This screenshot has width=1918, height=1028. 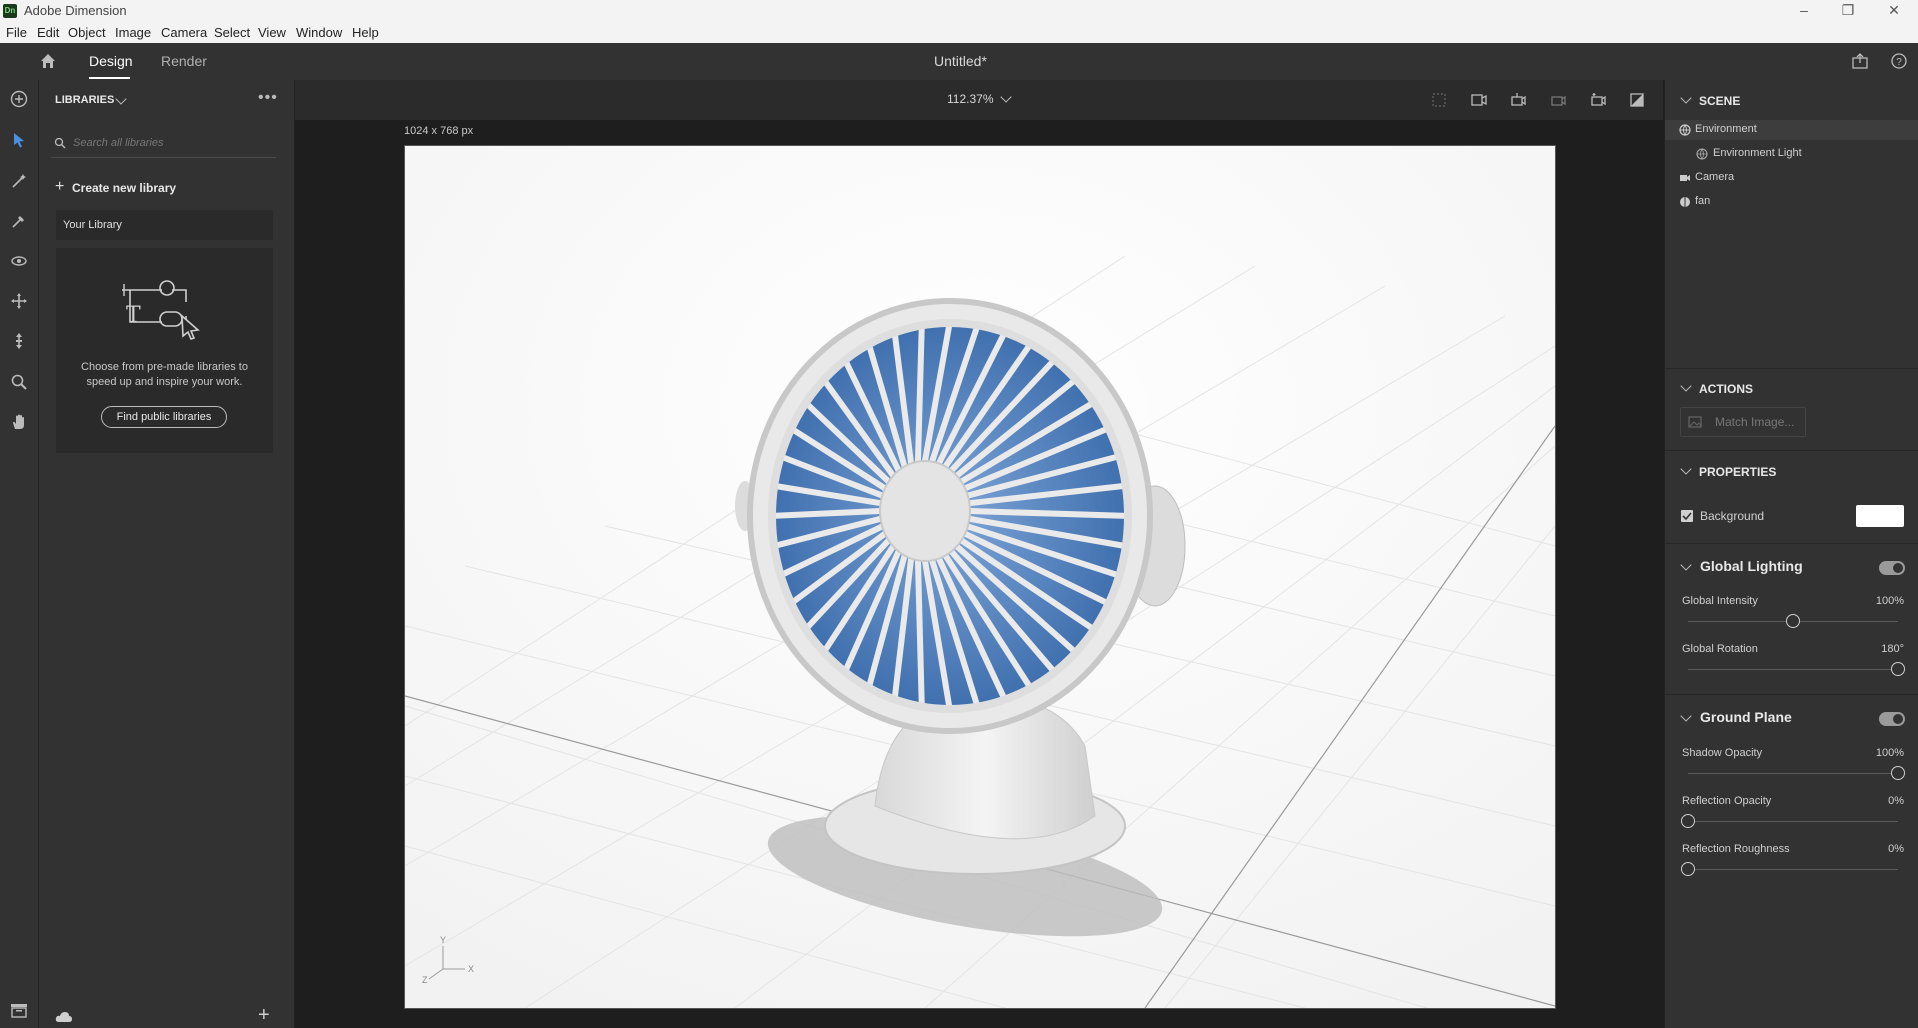 I want to click on pan-tool-icon, so click(x=19, y=301).